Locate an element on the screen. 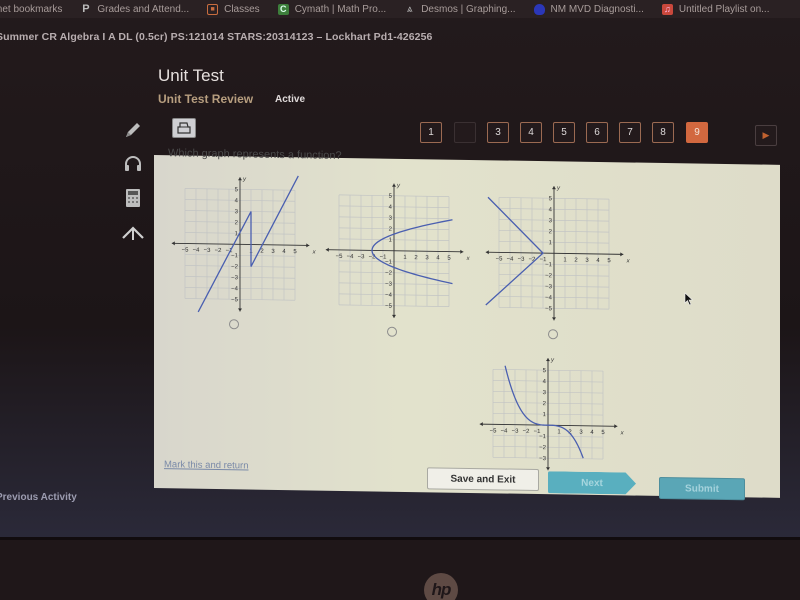  next-page-button: ▶ is located at coordinates (766, 135).